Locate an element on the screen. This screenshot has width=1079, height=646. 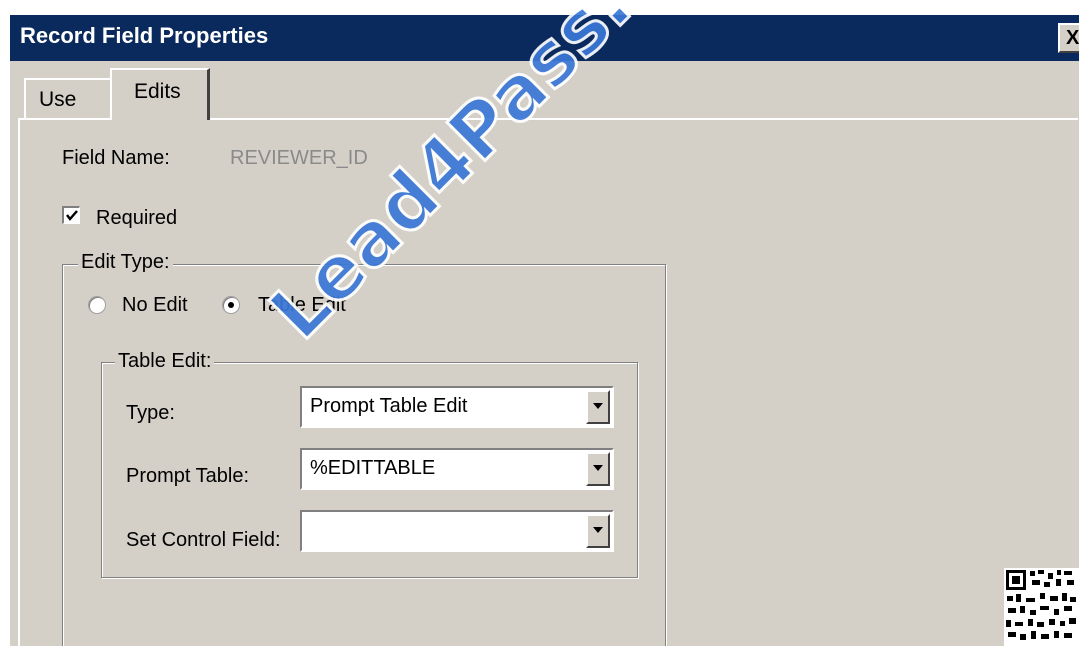
required-checkbox is located at coordinates (71, 215).